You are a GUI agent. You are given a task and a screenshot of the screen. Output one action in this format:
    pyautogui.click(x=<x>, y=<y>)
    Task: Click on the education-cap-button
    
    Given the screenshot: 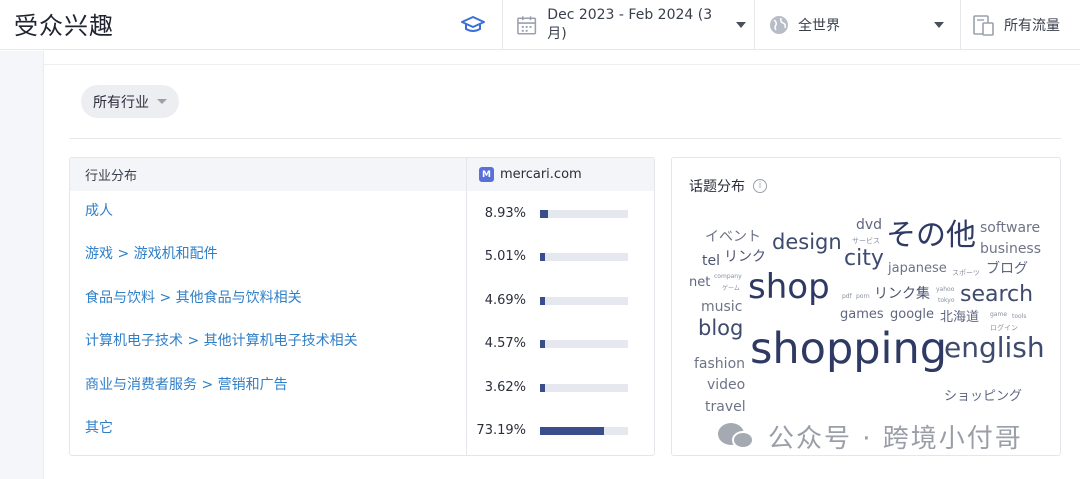 What is the action you would take?
    pyautogui.click(x=473, y=25)
    